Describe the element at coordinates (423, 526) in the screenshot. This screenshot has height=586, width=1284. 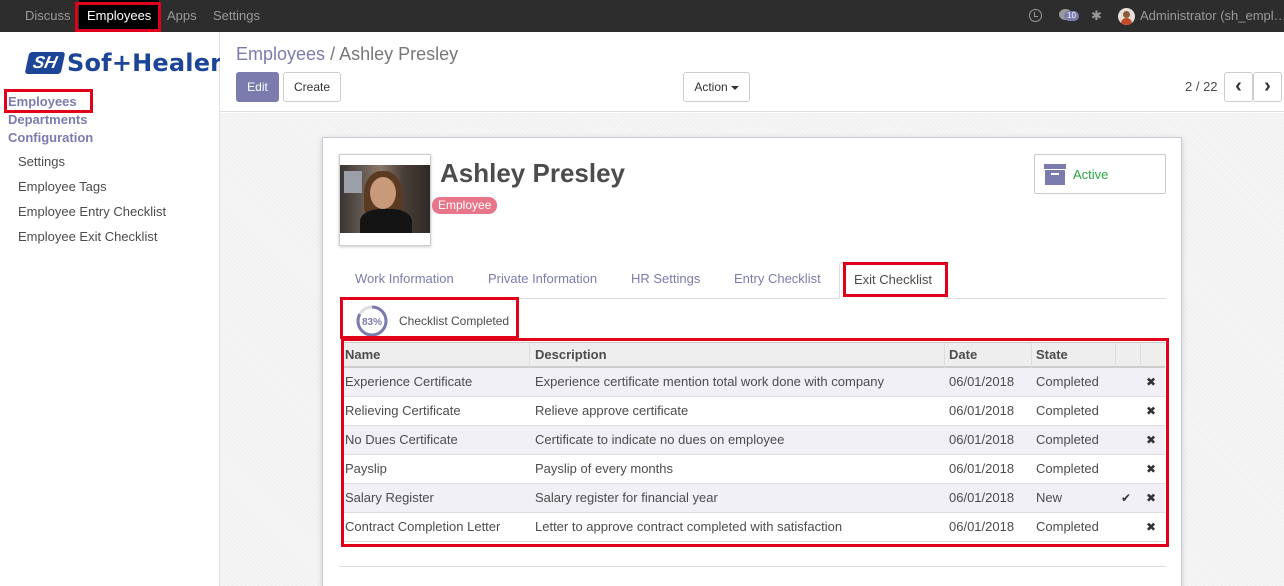
I see `cell-name: Contract Completion Letter` at that location.